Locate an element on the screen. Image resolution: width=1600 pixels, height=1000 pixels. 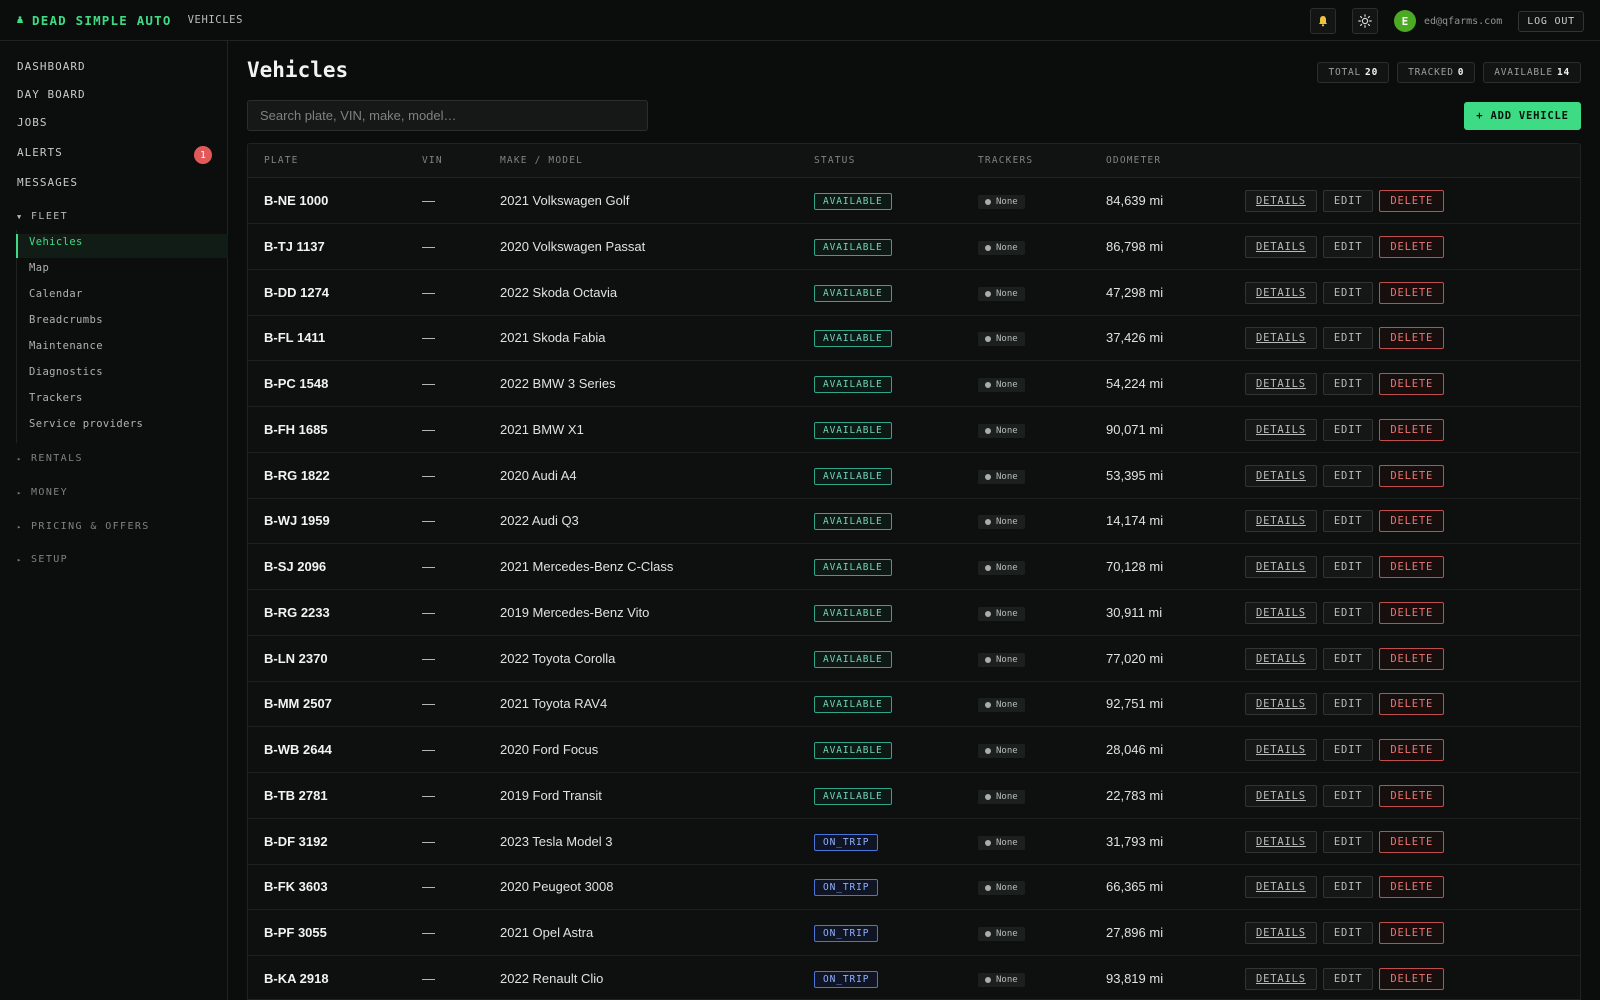
sidebar-group-pricing-offers: ▸ PRICING & OFFERS is located at coordinates (83, 526).